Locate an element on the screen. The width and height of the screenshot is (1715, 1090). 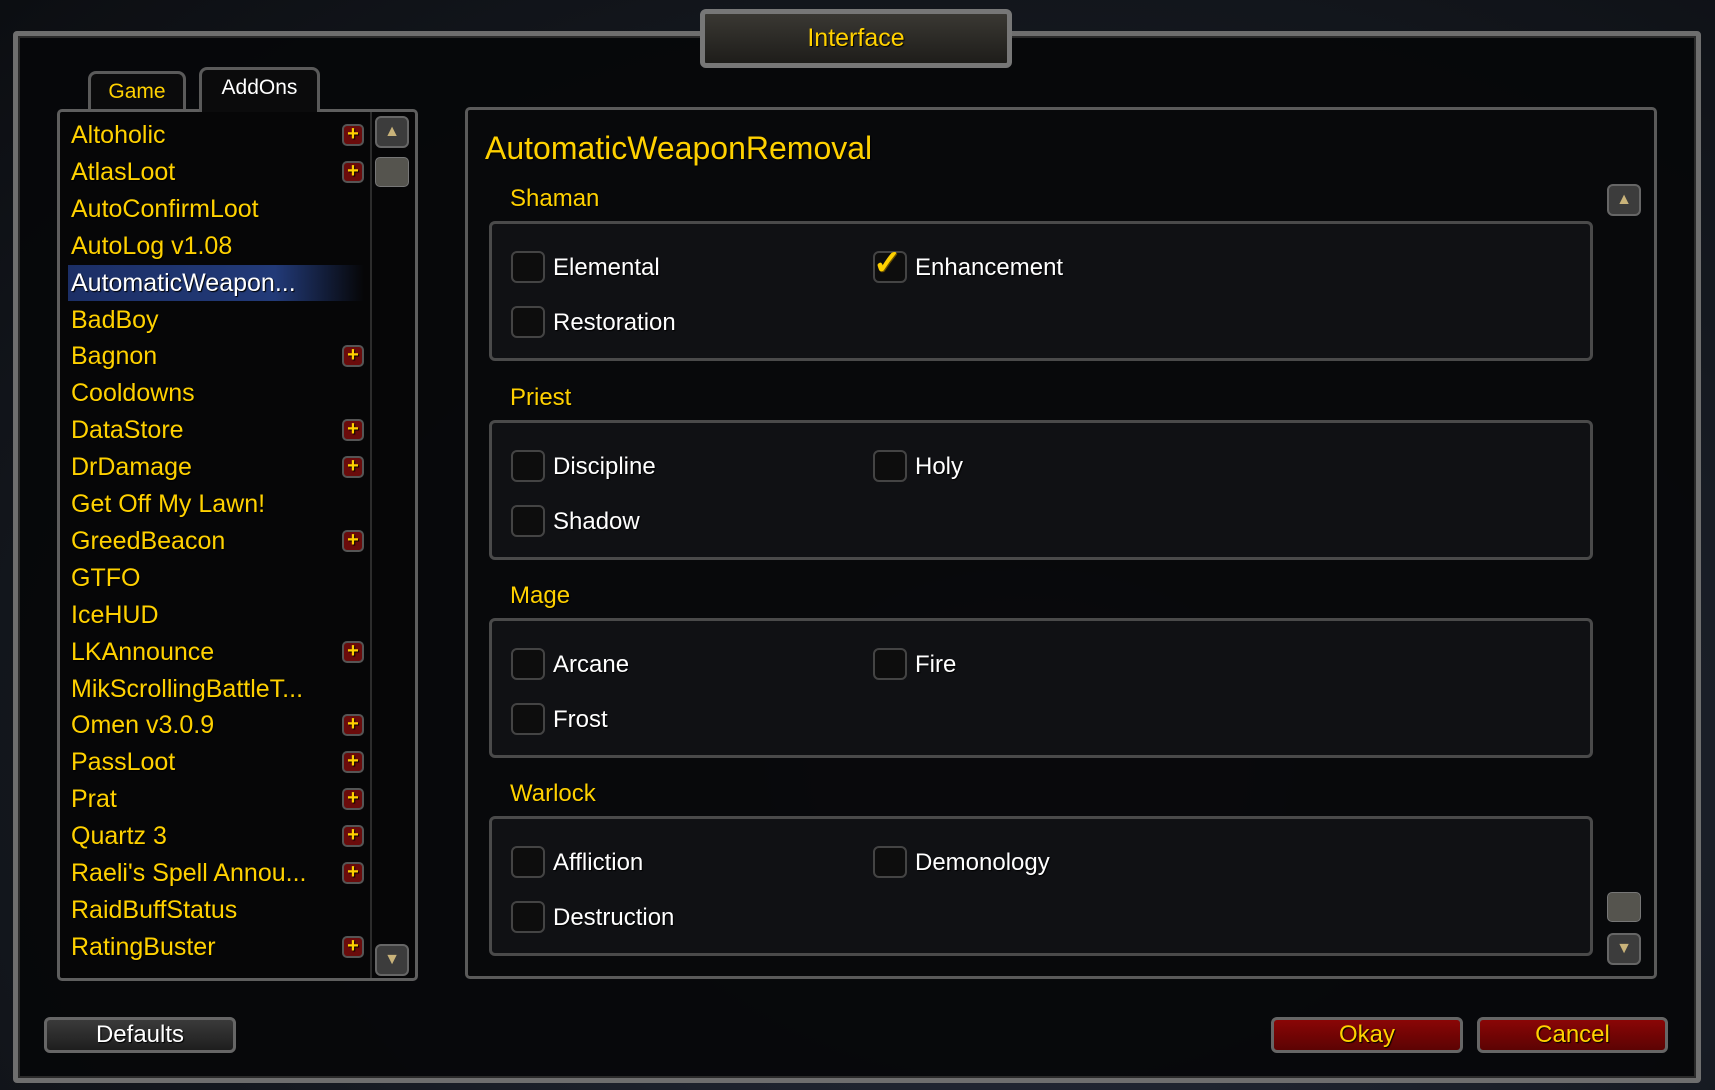
checkbox-enhancement: ✓ is located at coordinates (890, 263).